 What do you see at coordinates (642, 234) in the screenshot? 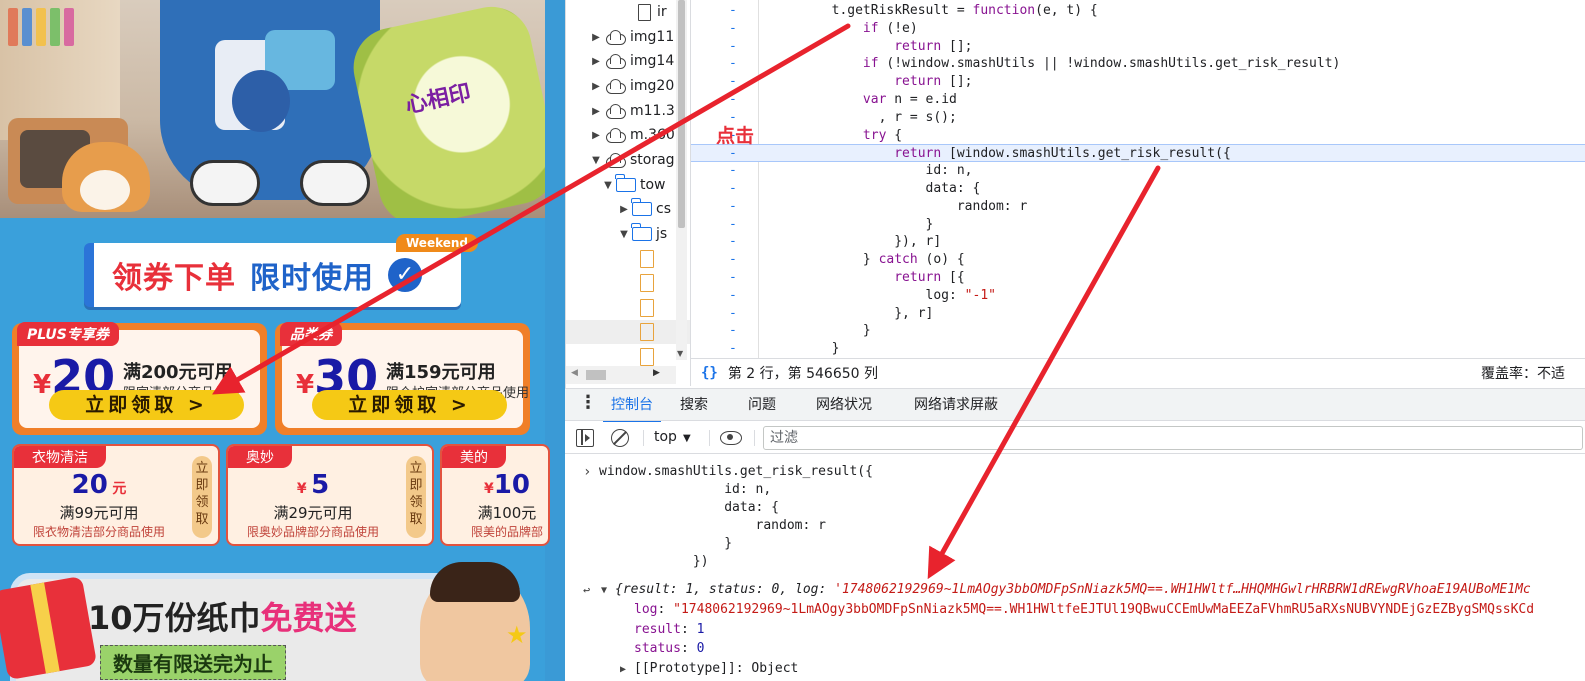
I see `tree-item: ▼ js` at bounding box center [642, 234].